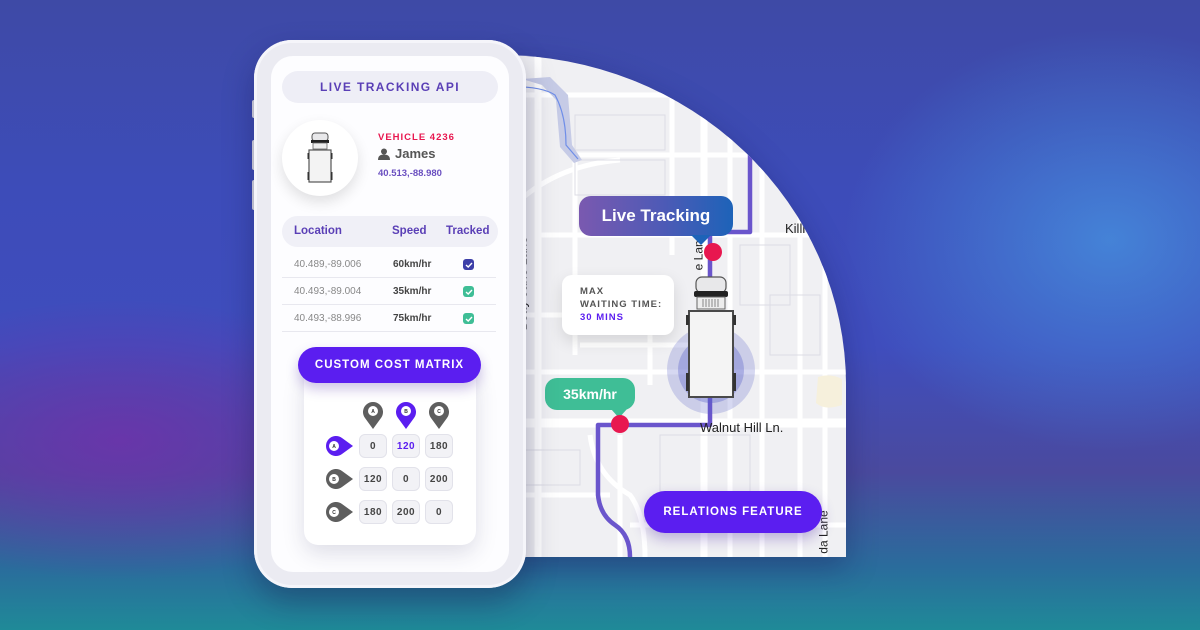 Image resolution: width=1200 pixels, height=630 pixels. Describe the element at coordinates (809, 228) in the screenshot. I see `street-label-killion: Killion D` at that location.